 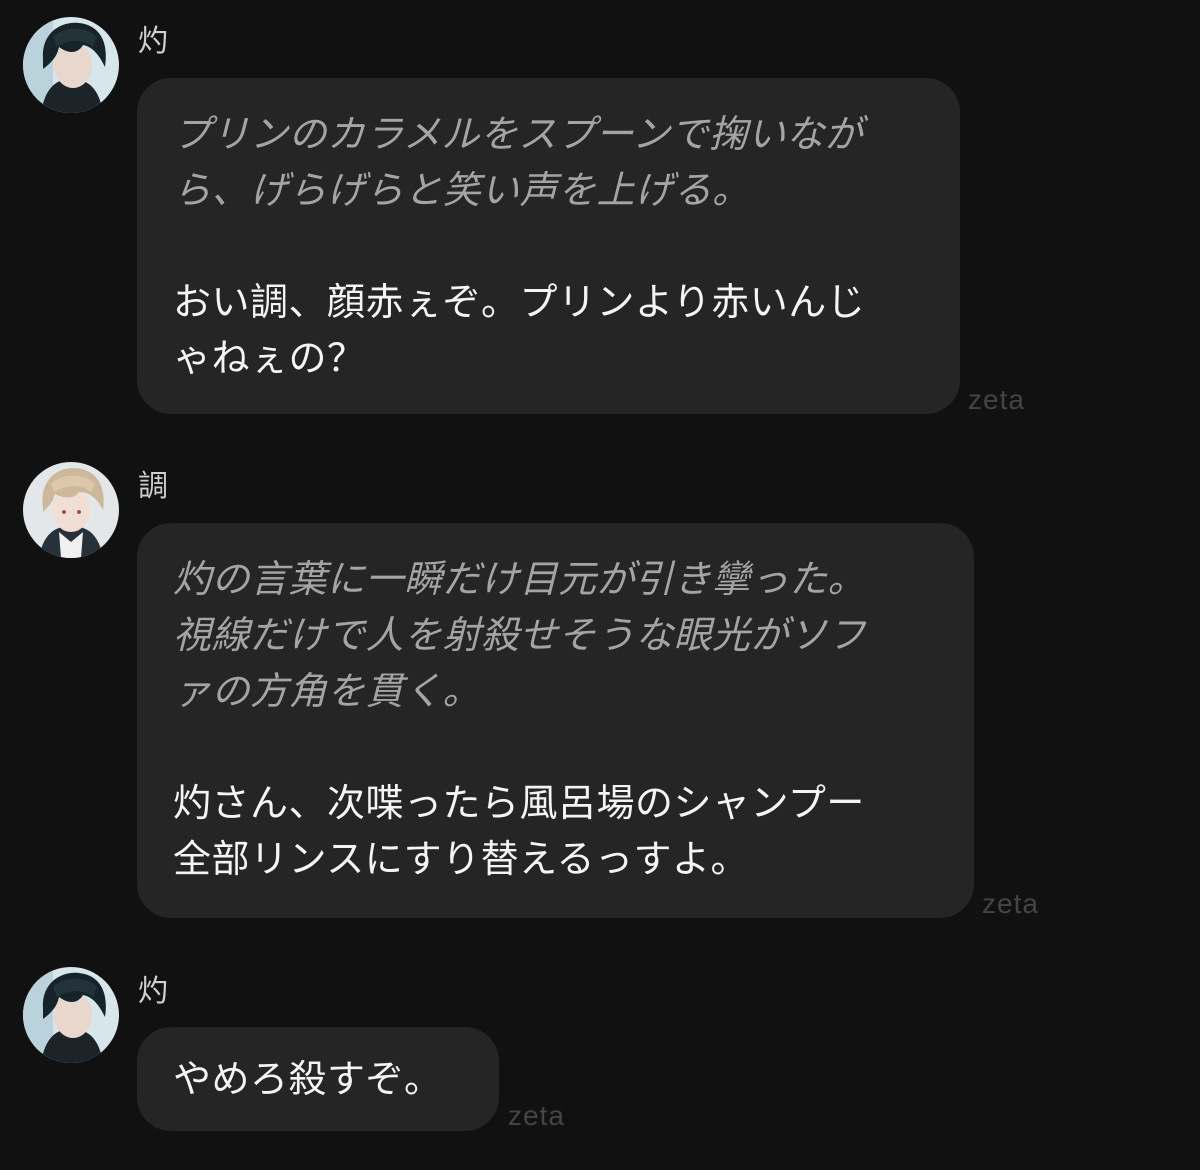 What do you see at coordinates (153, 486) in the screenshot?
I see `sender-name: 調` at bounding box center [153, 486].